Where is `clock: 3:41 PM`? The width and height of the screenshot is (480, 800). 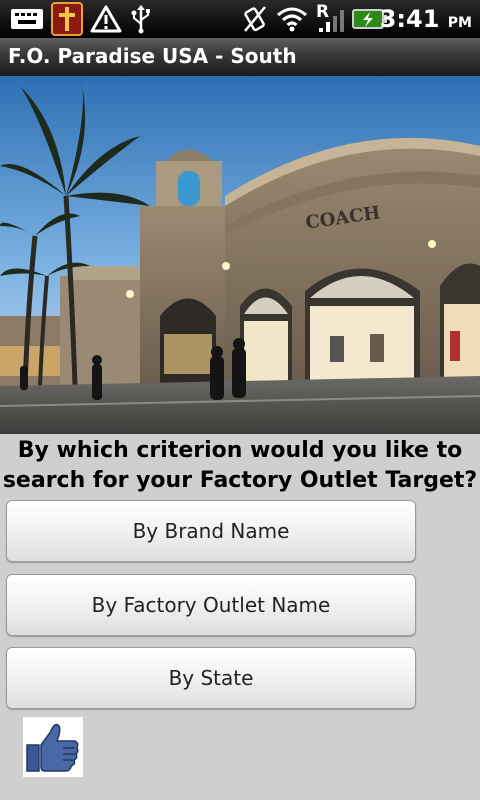
clock: 3:41 PM is located at coordinates (426, 19).